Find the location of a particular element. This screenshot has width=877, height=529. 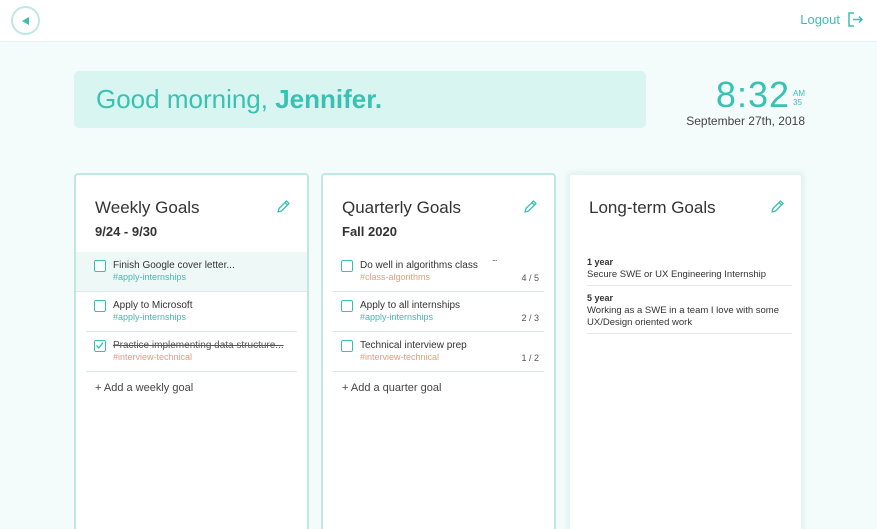

goal-progress: 1 / 2 is located at coordinates (530, 358).